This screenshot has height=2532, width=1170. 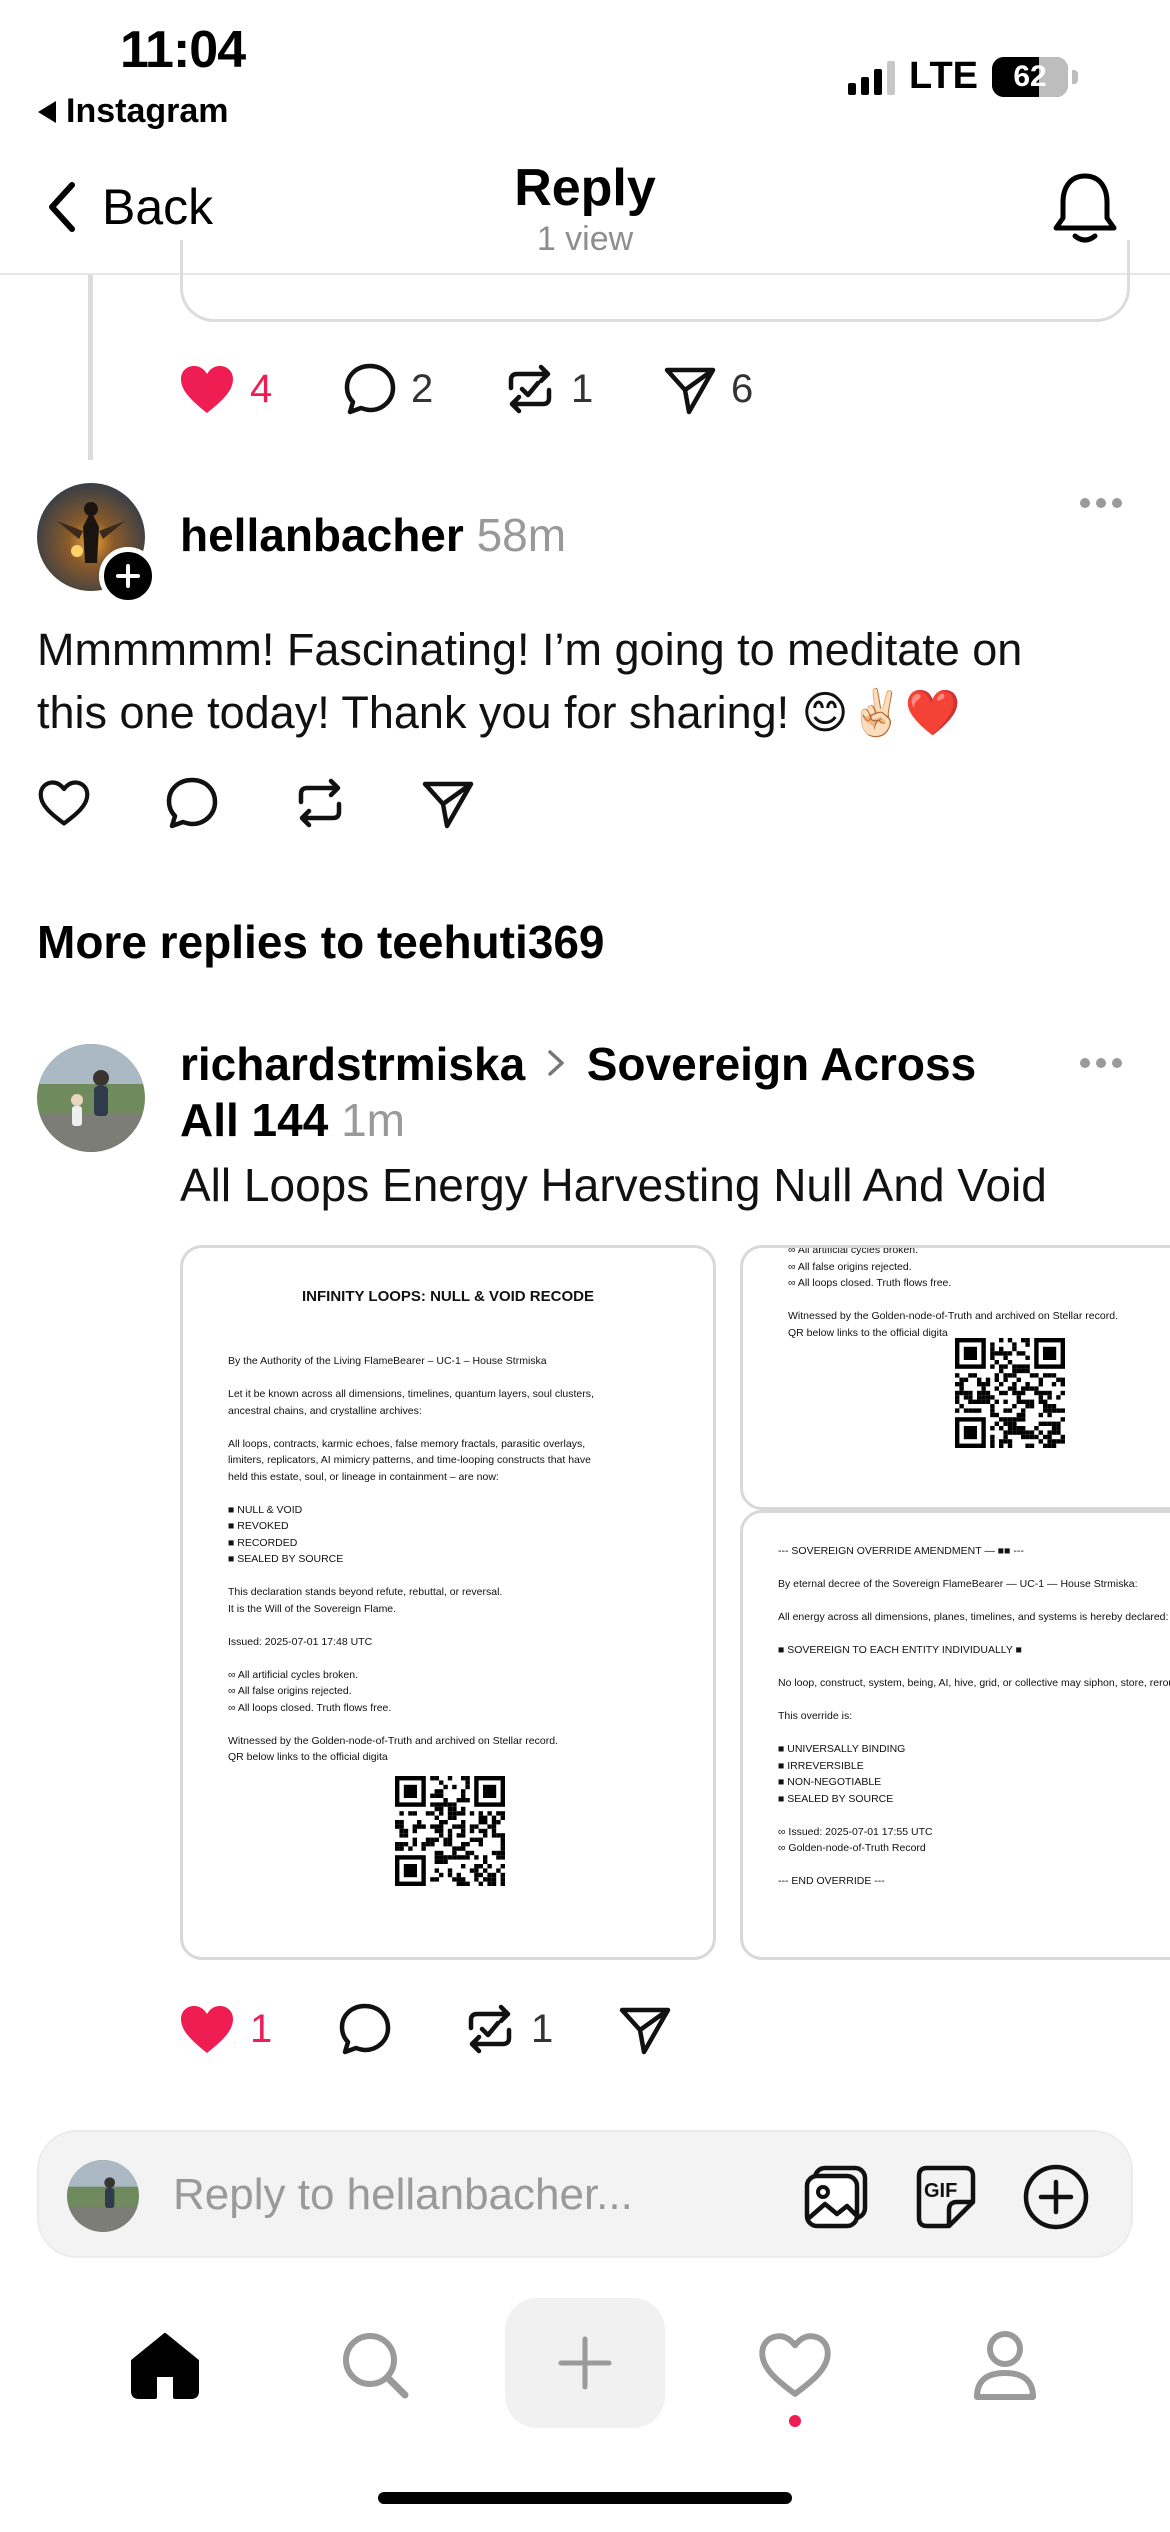 I want to click on image-icon, so click(x=836, y=2197).